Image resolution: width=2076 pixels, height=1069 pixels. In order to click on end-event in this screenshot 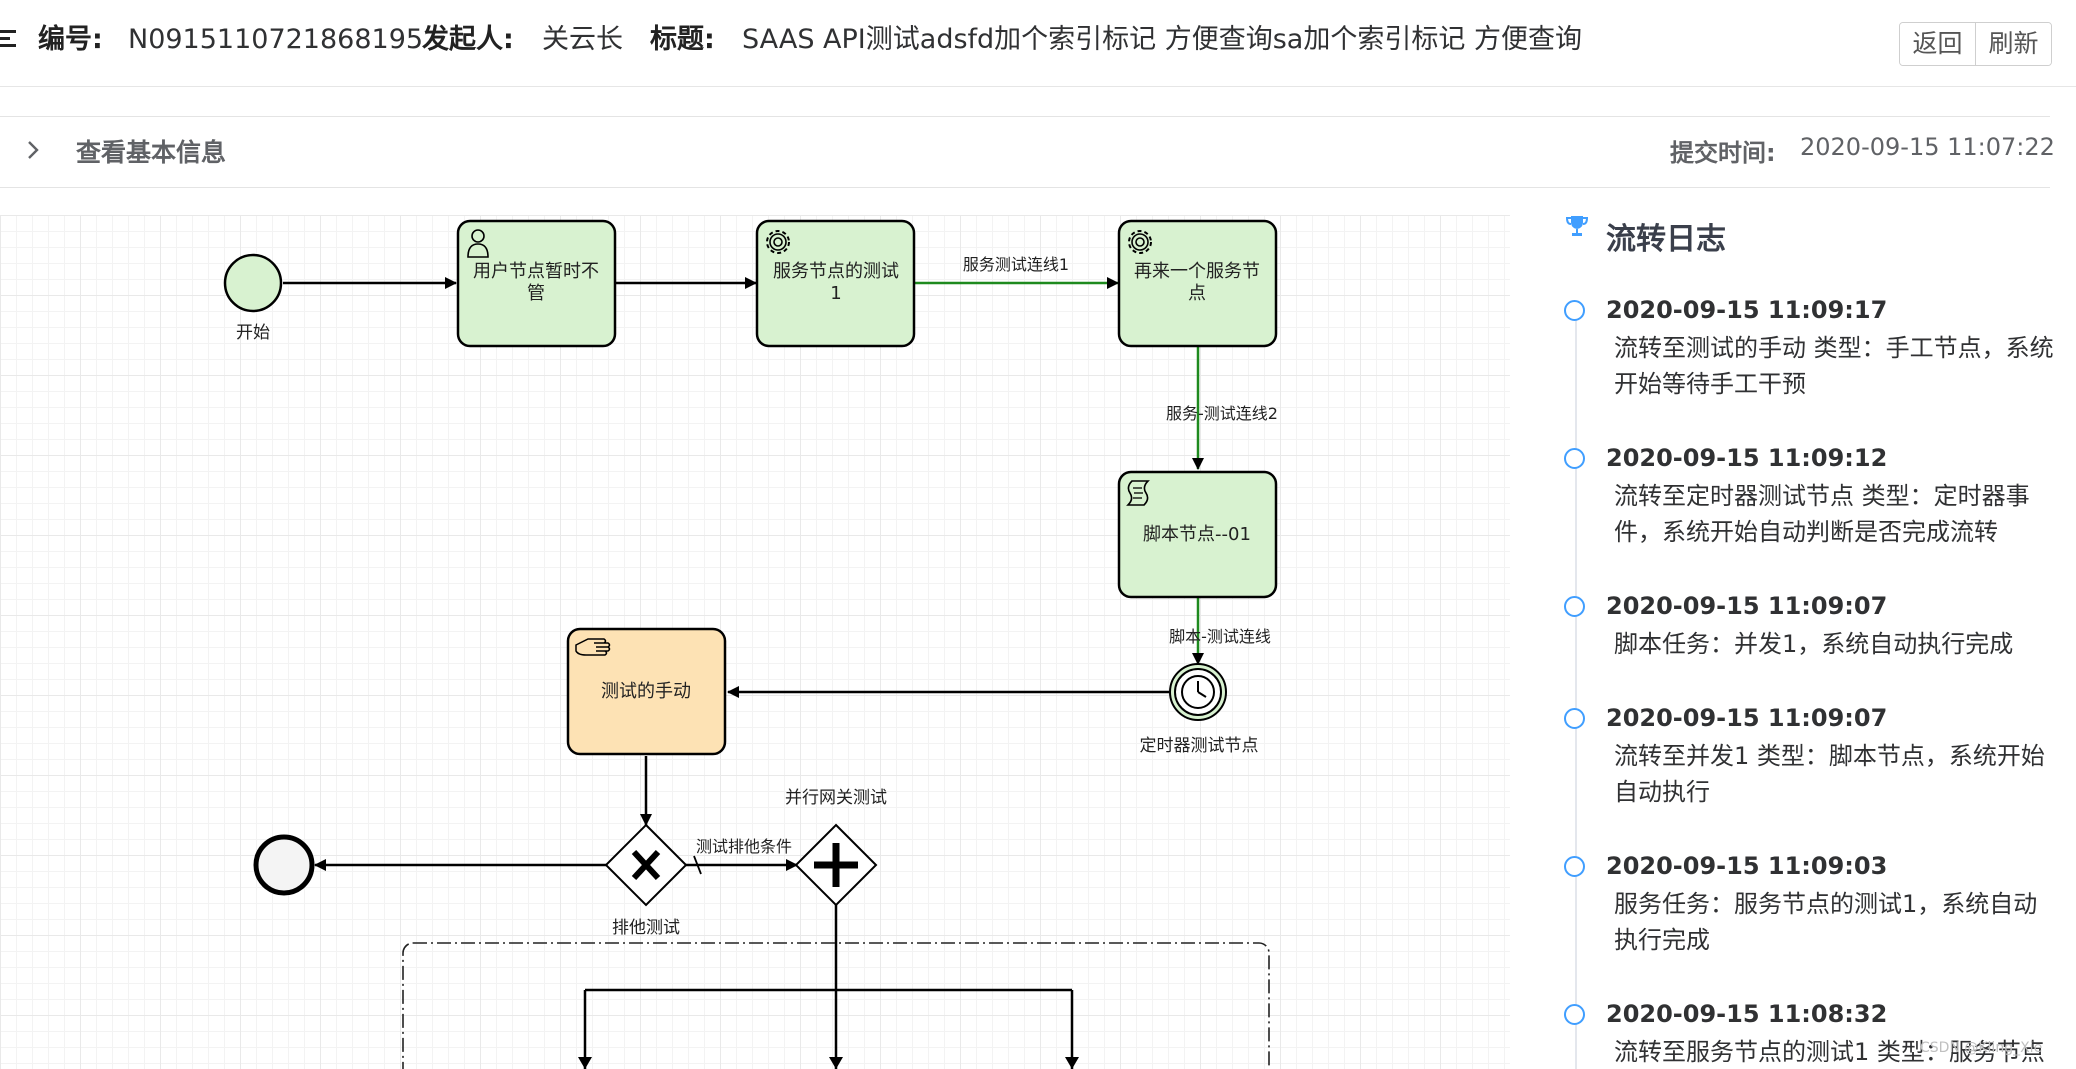, I will do `click(284, 865)`.